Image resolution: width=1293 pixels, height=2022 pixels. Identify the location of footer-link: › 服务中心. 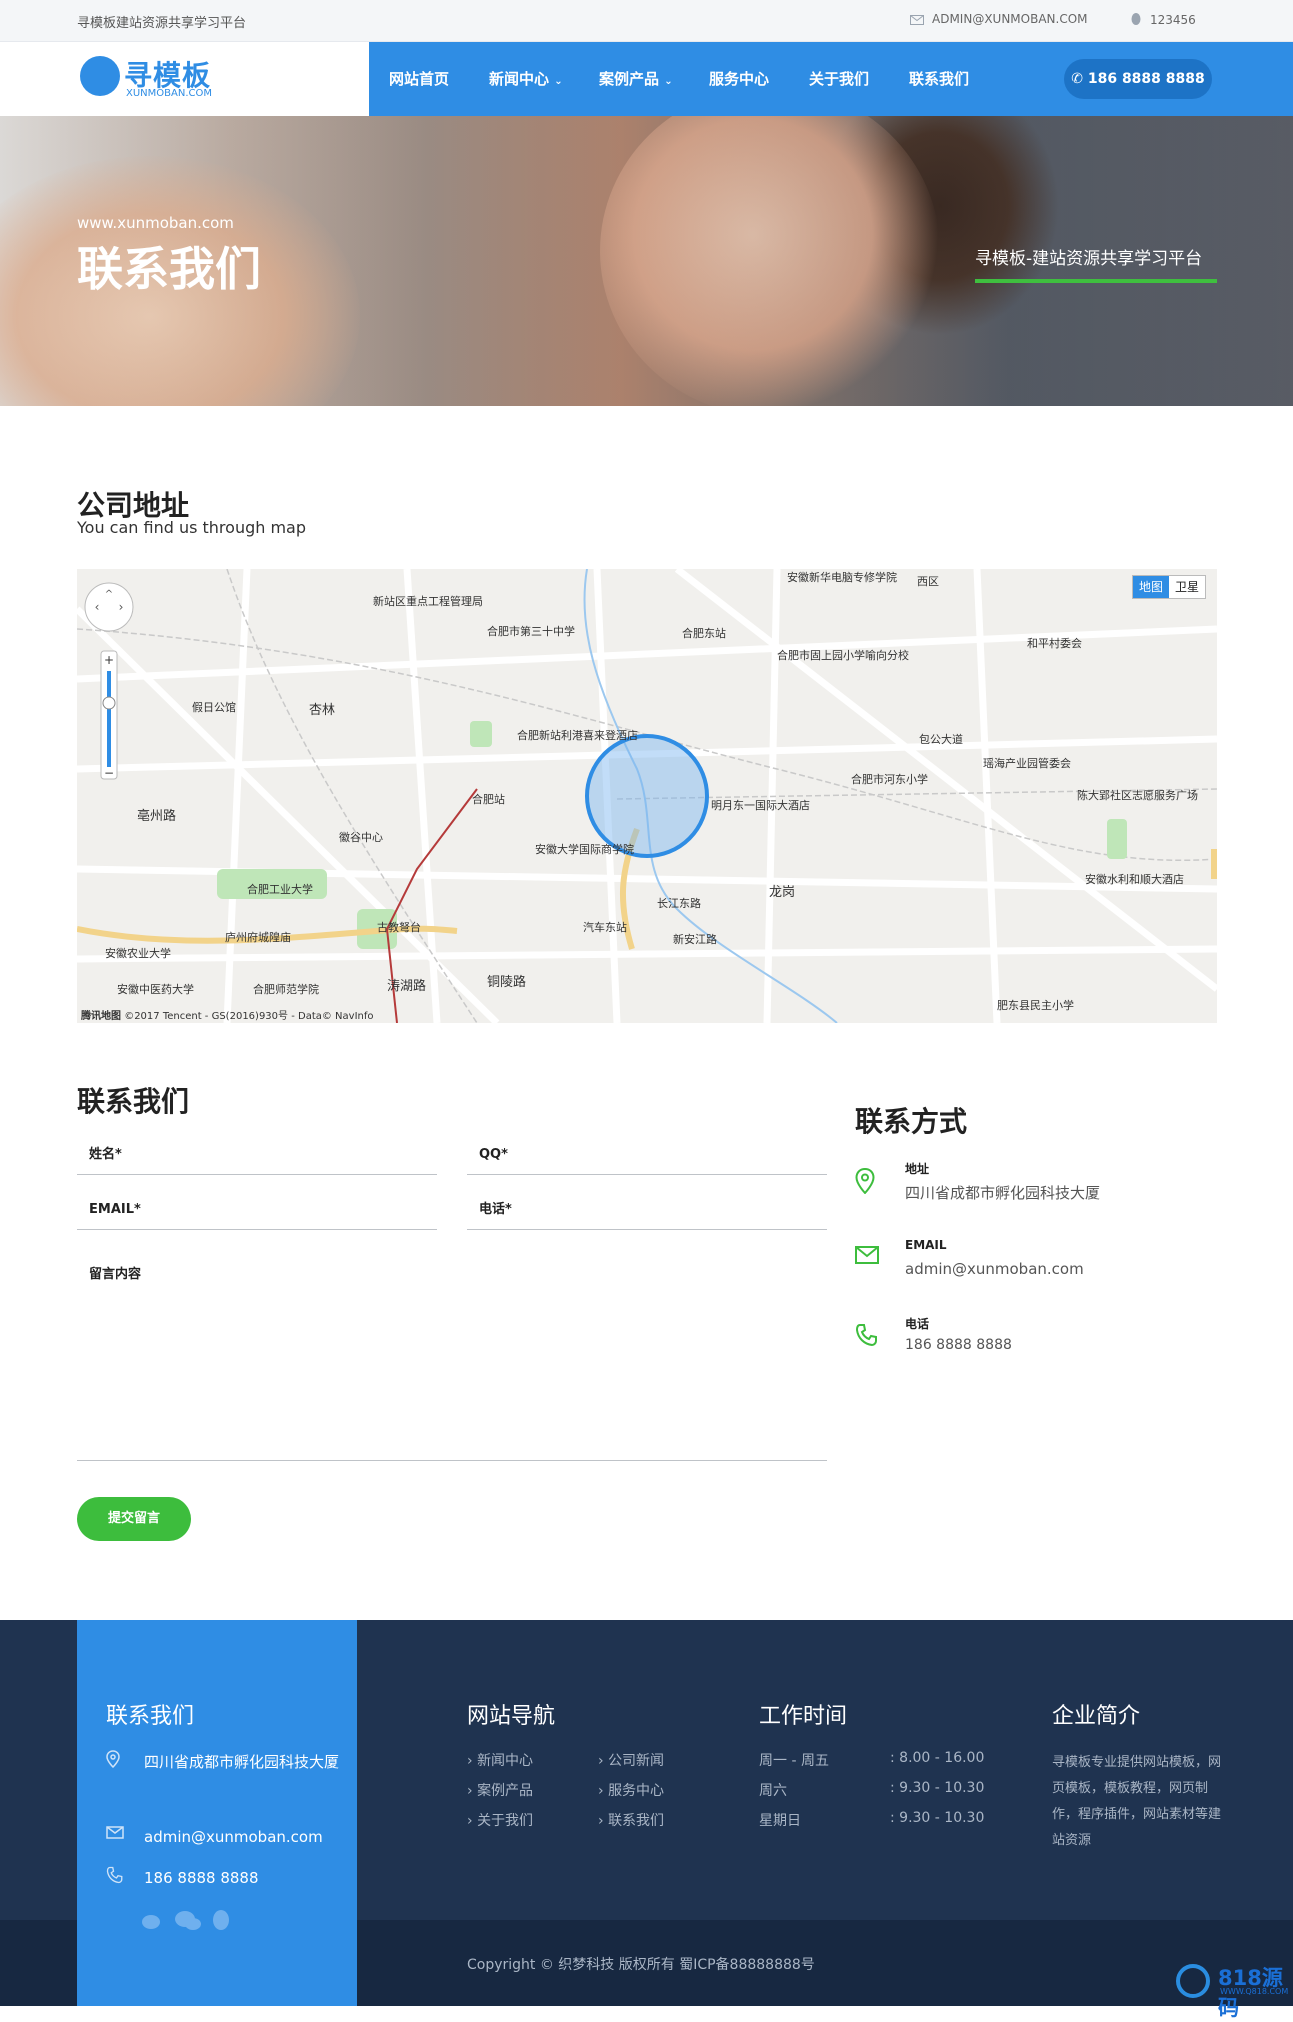
(631, 1790).